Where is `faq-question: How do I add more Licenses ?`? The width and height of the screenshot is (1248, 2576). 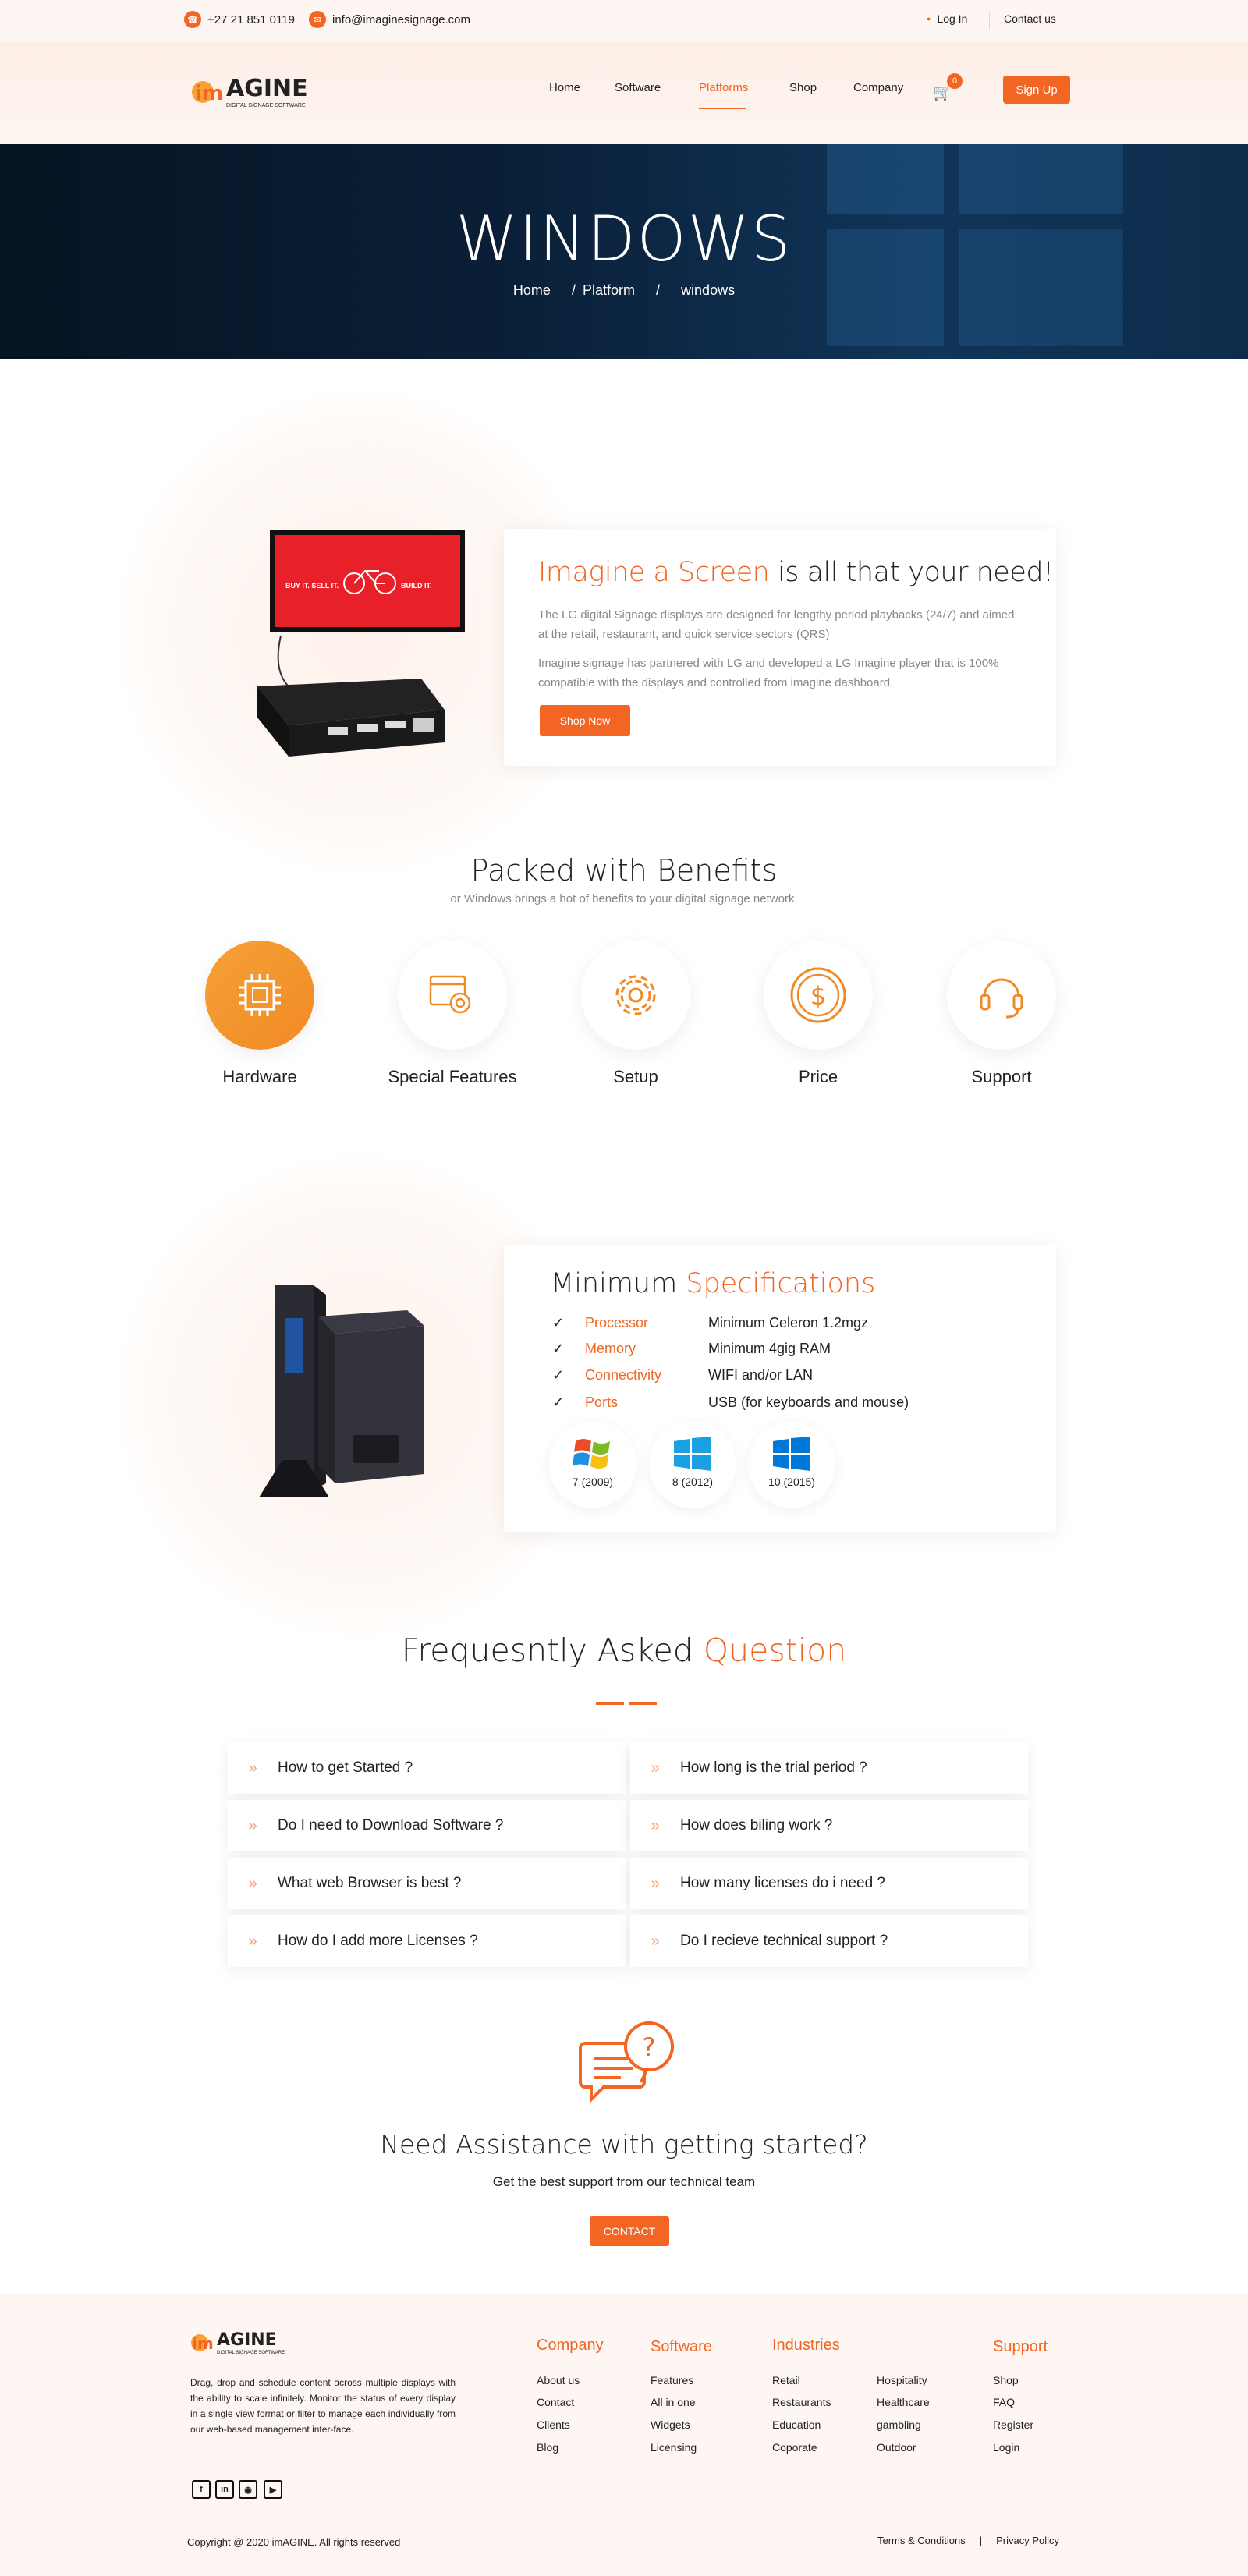
faq-question: How do I add more Licenses ? is located at coordinates (378, 1941).